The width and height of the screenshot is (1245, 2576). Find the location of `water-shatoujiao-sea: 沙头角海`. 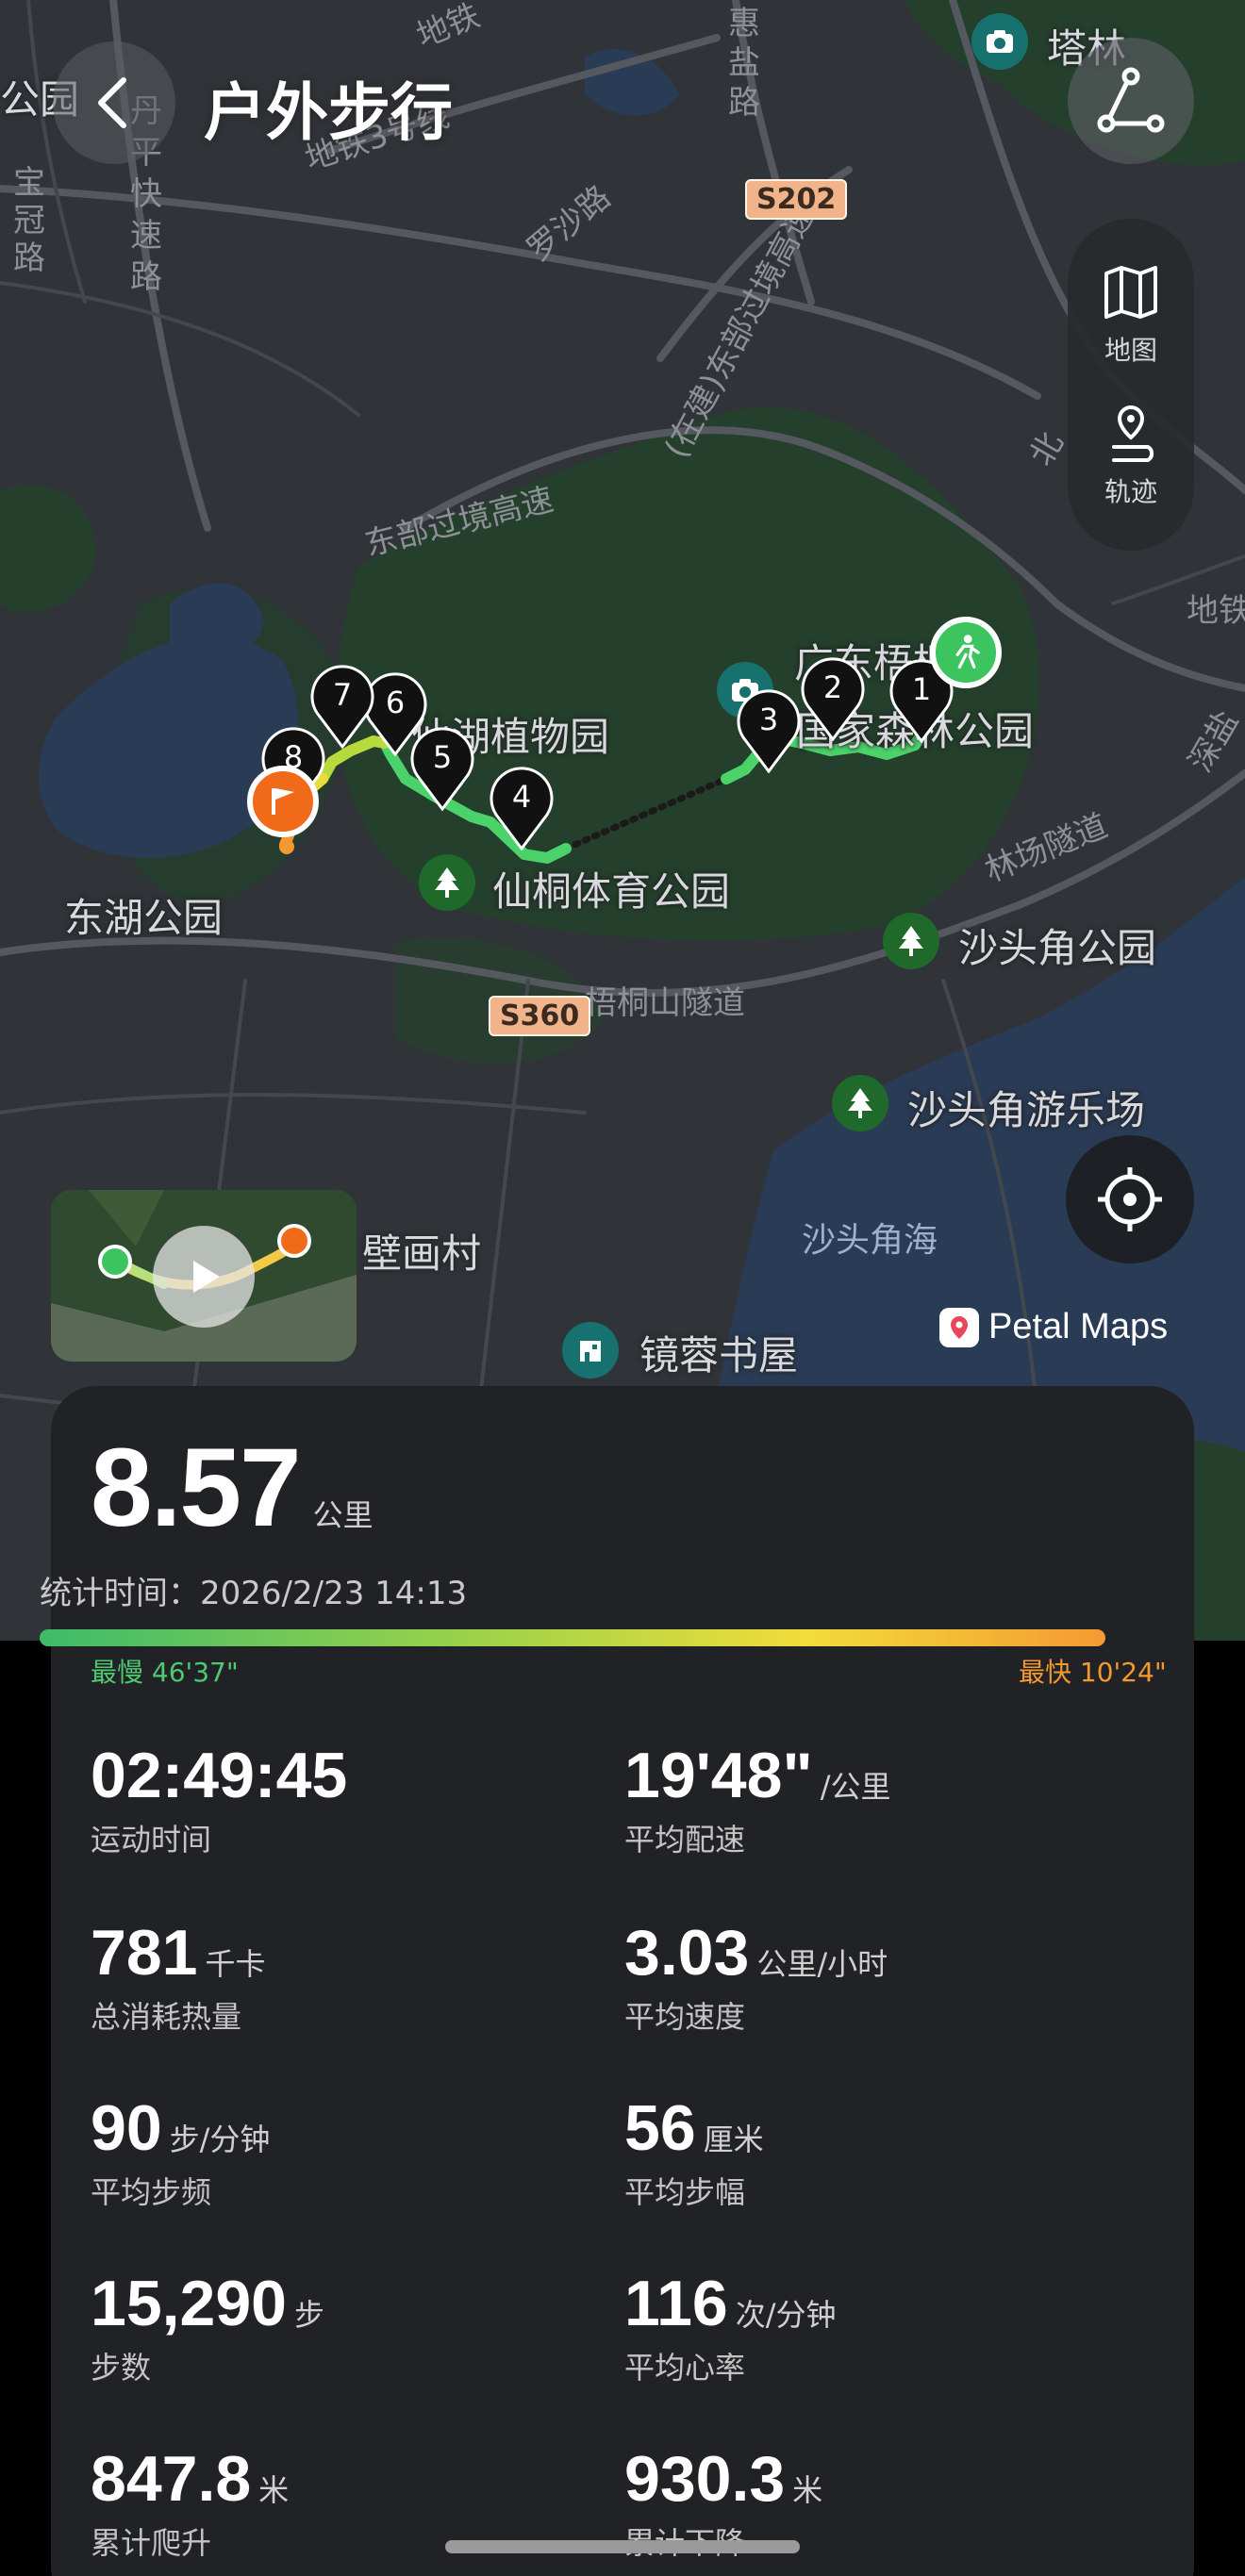

water-shatoujiao-sea: 沙头角海 is located at coordinates (870, 1240).